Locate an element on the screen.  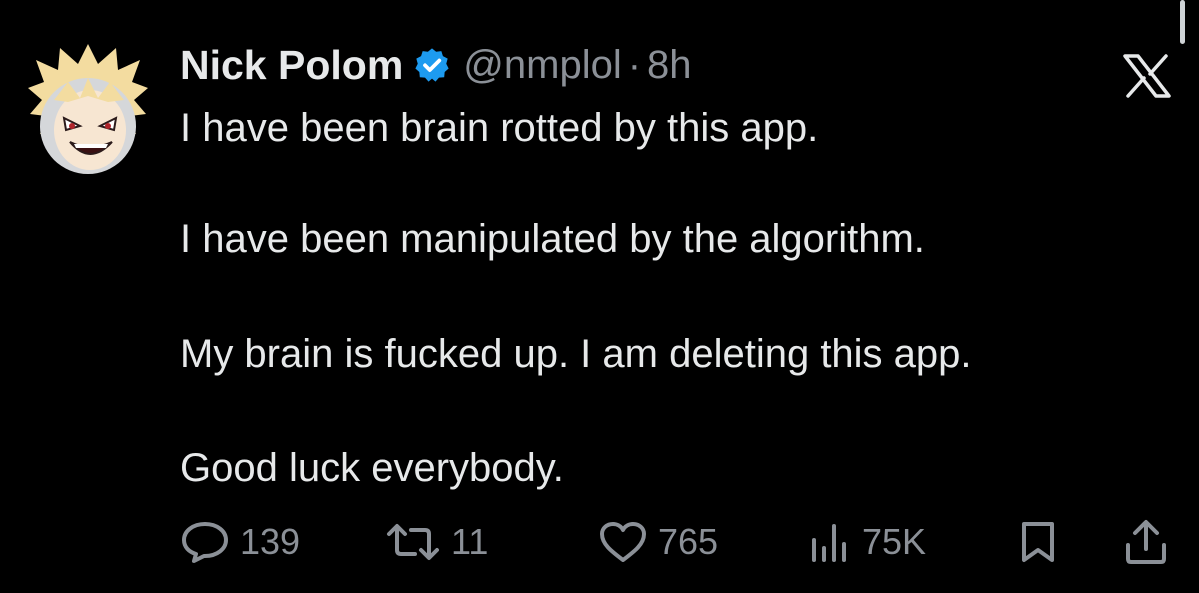
author-name: Nick Polom is located at coordinates (291, 65).